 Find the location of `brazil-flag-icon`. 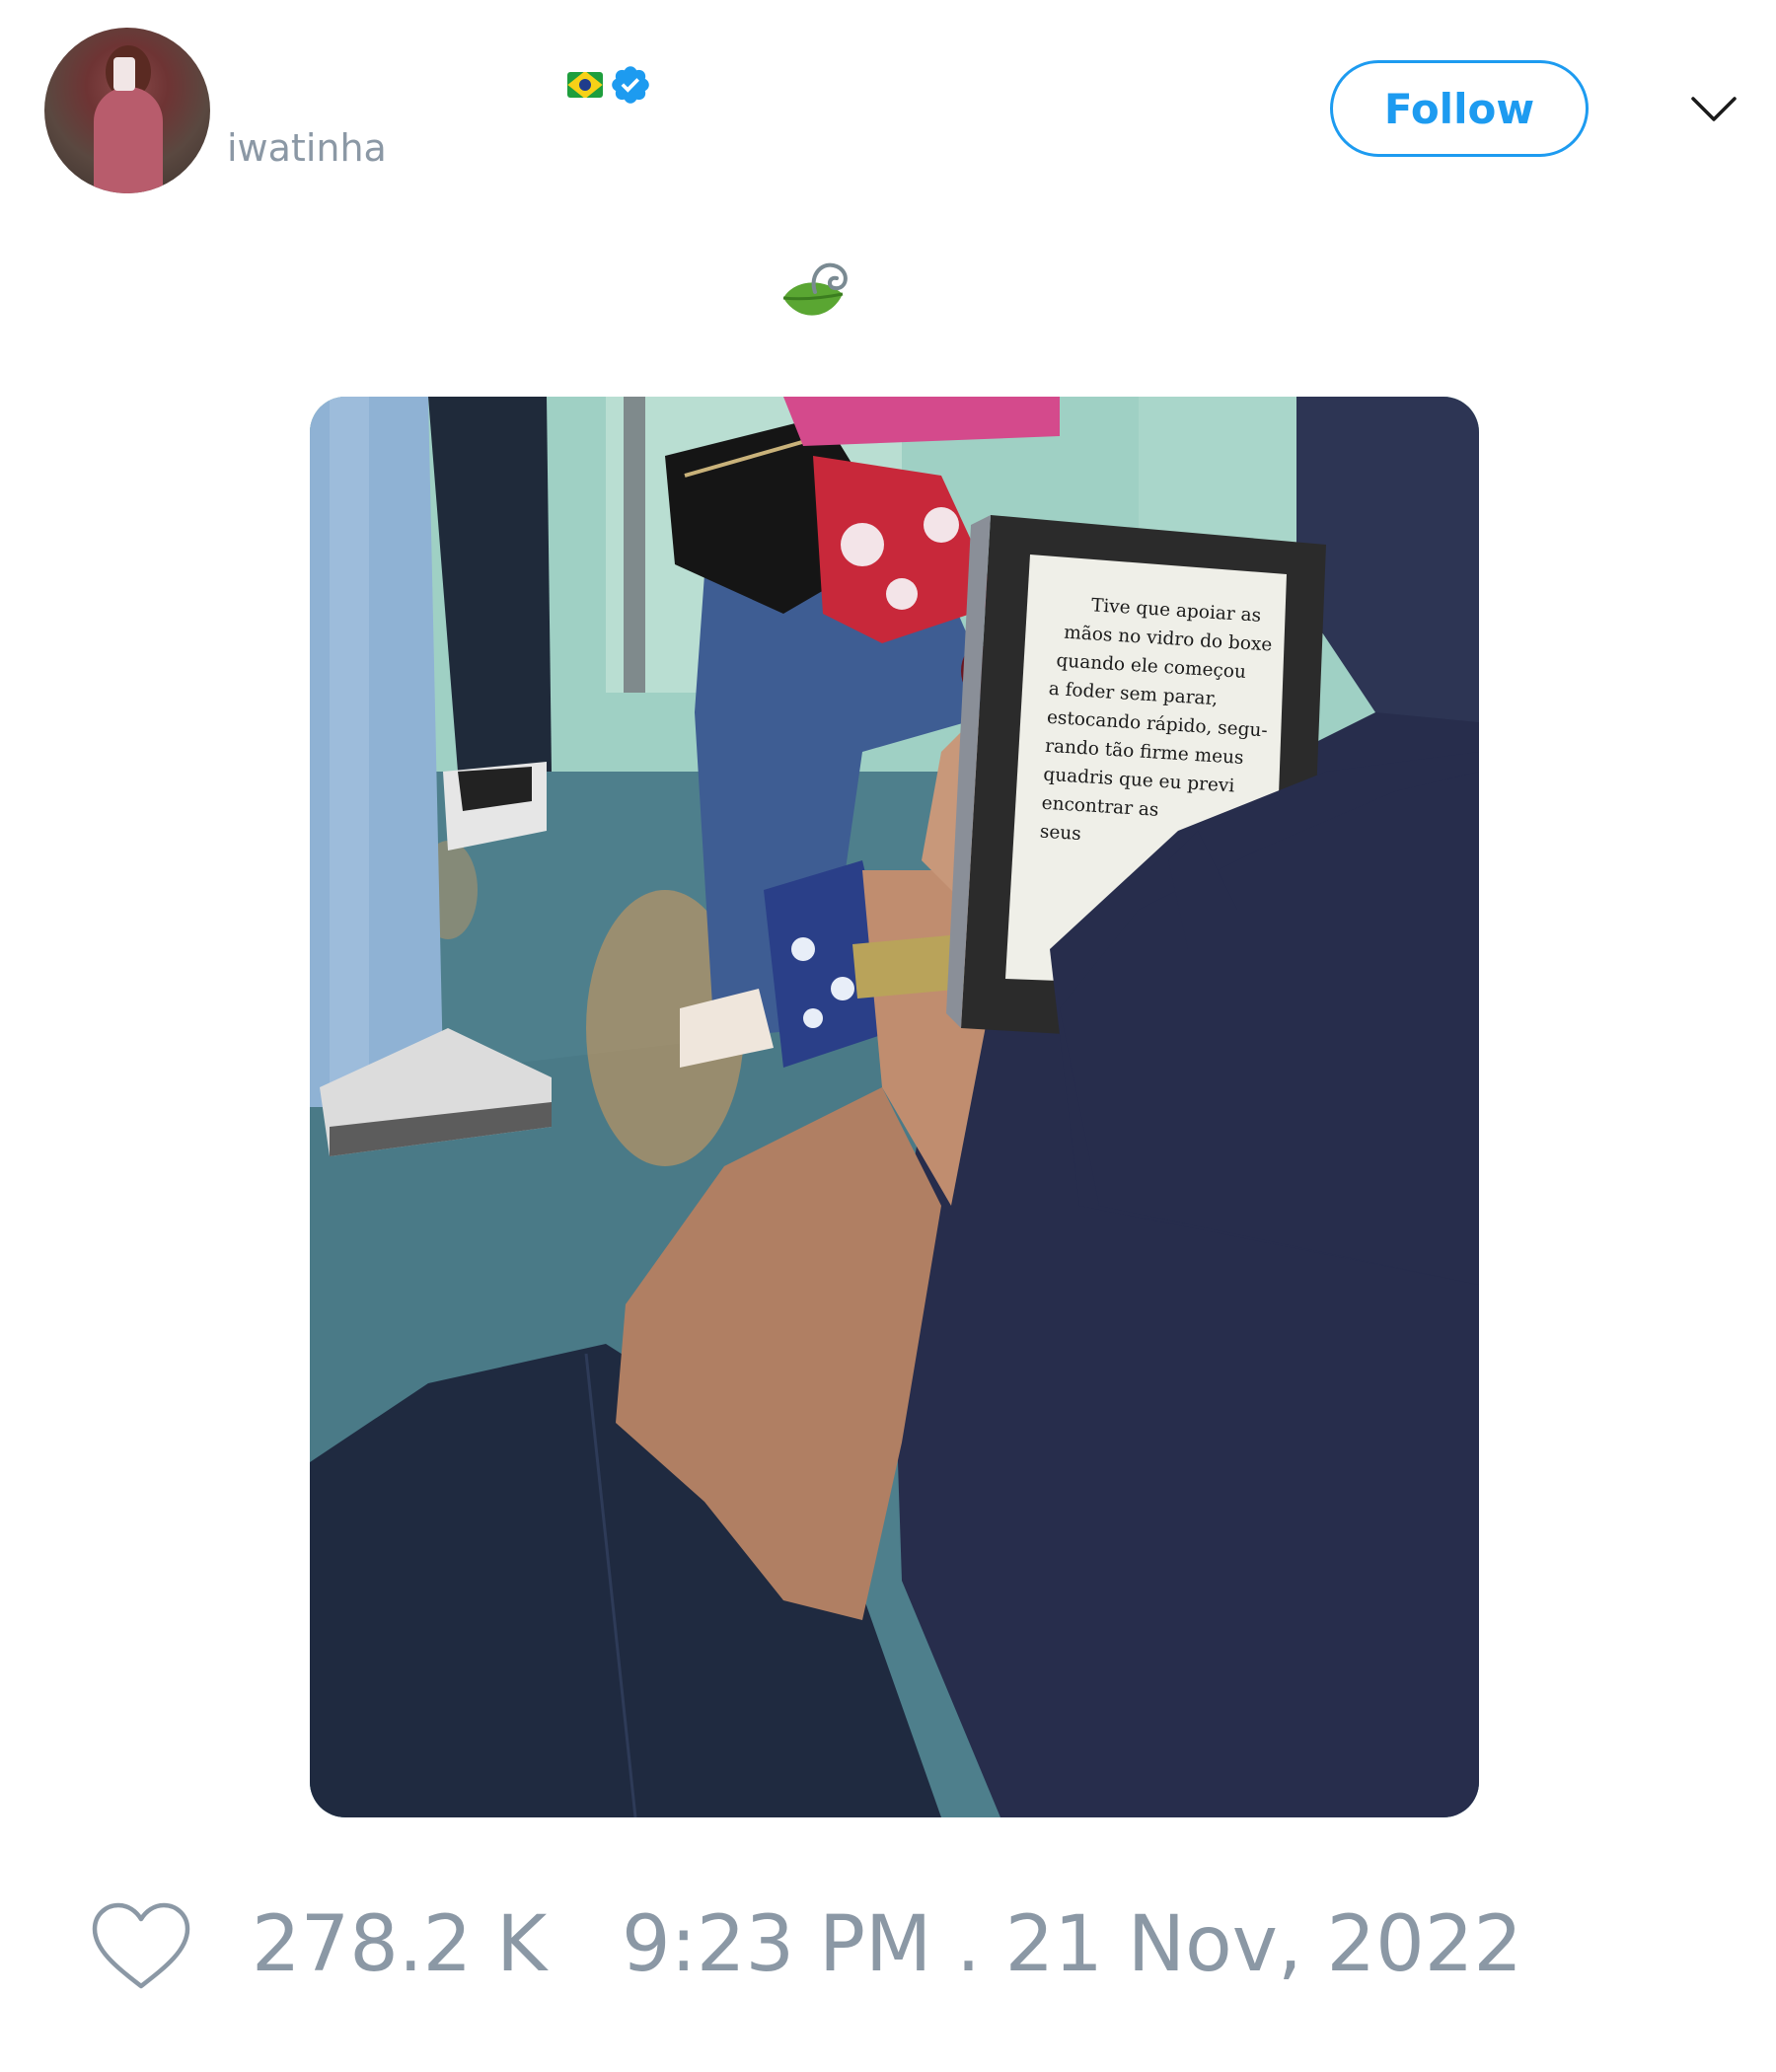

brazil-flag-icon is located at coordinates (585, 85).